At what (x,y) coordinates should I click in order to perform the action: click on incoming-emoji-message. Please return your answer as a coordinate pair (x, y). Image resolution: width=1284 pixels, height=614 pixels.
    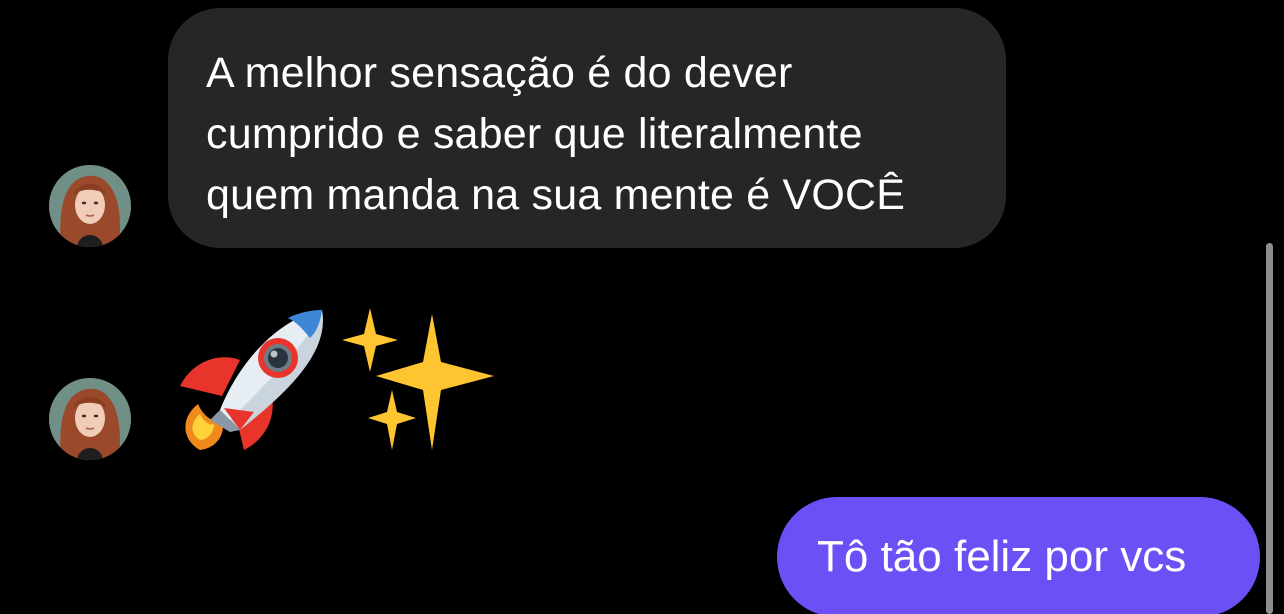
    Looking at the image, I should click on (335, 380).